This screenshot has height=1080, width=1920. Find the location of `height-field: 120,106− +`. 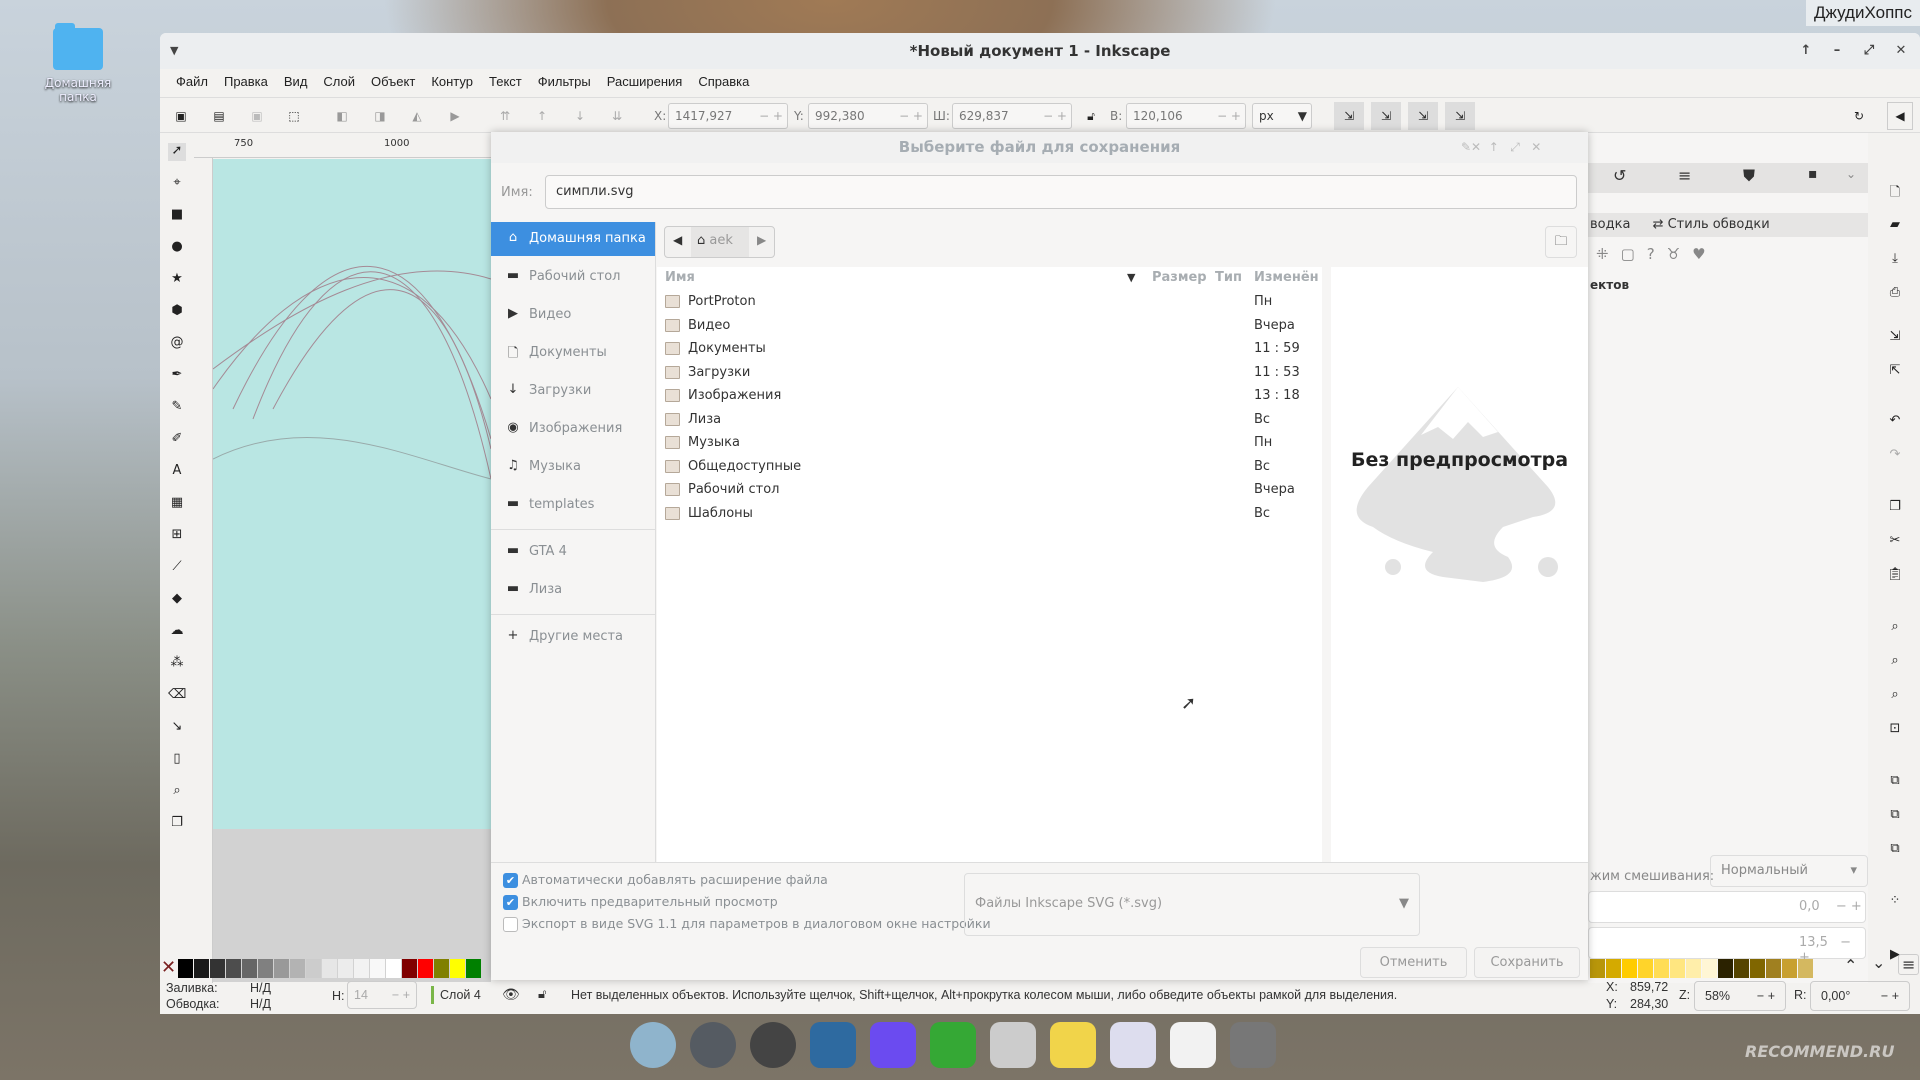

height-field: 120,106− + is located at coordinates (1186, 116).